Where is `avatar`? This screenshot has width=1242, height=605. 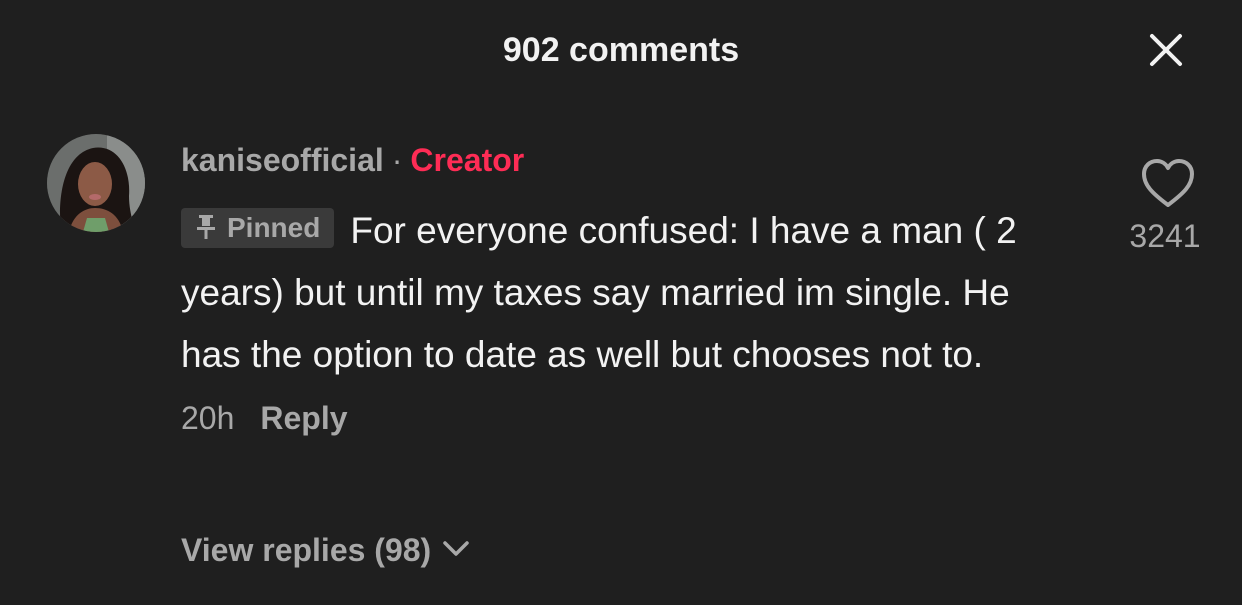
avatar is located at coordinates (96, 183).